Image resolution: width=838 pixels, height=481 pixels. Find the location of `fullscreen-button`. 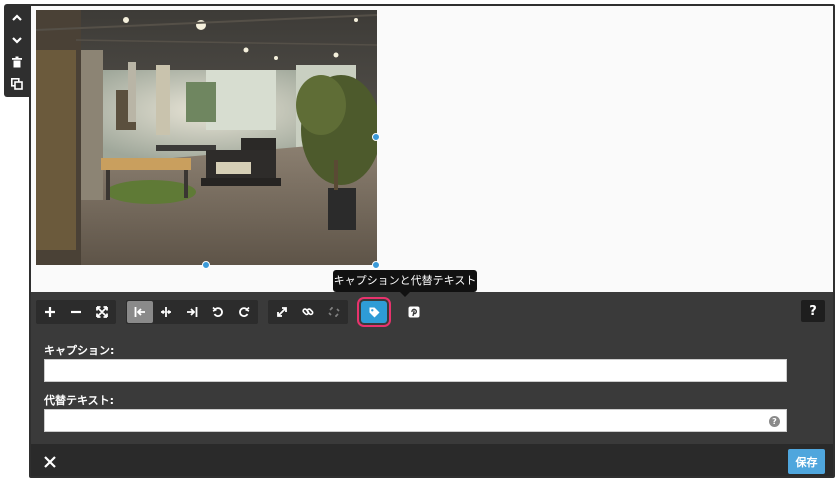

fullscreen-button is located at coordinates (102, 312).